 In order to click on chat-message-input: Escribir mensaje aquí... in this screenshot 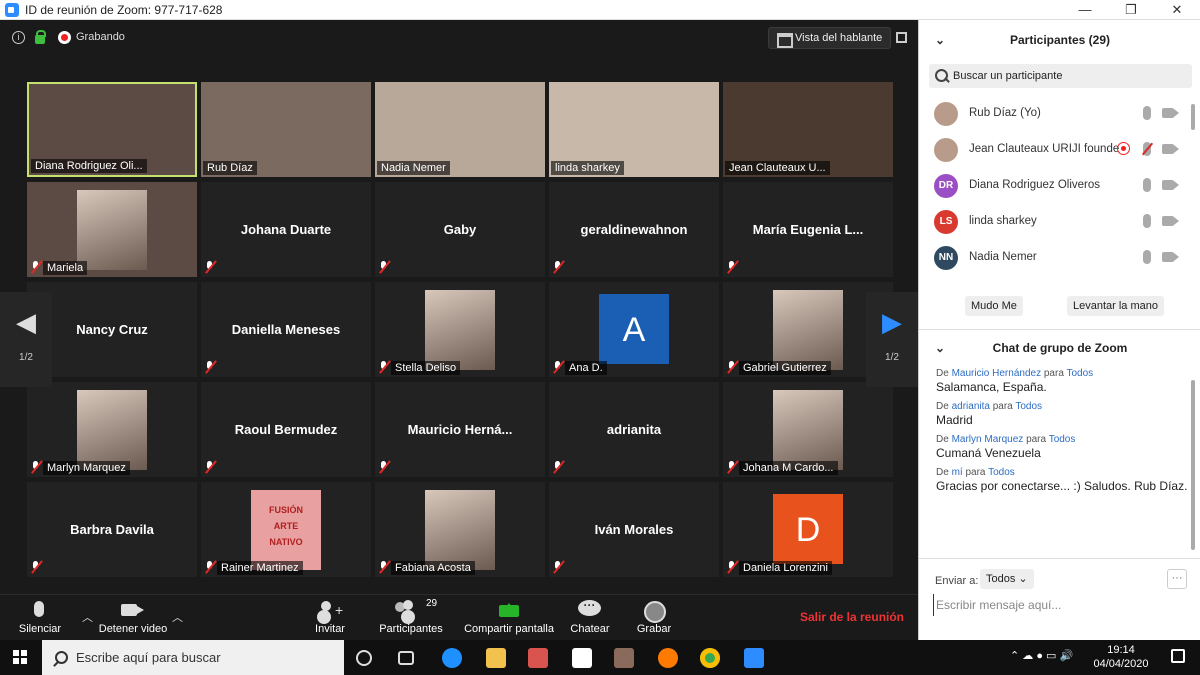, I will do `click(1060, 605)`.